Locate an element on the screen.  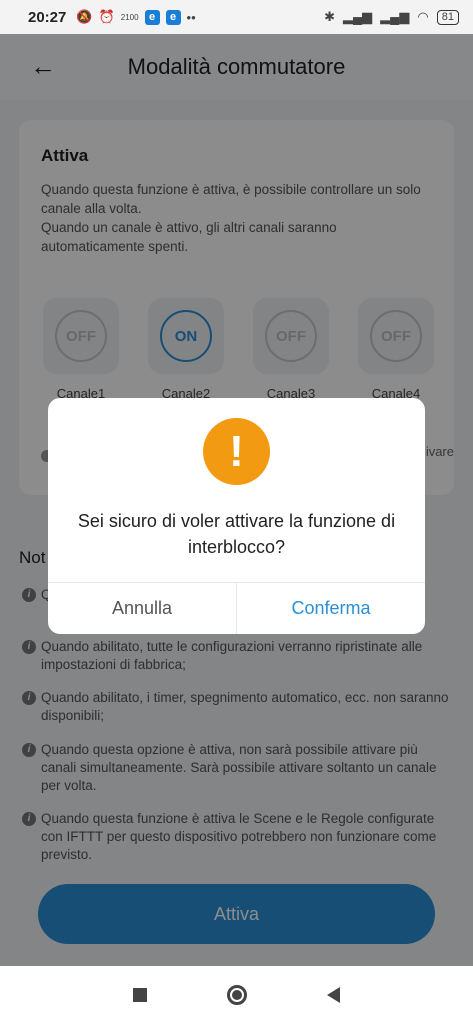
alarm-icon: ⏰ is located at coordinates (106, 16).